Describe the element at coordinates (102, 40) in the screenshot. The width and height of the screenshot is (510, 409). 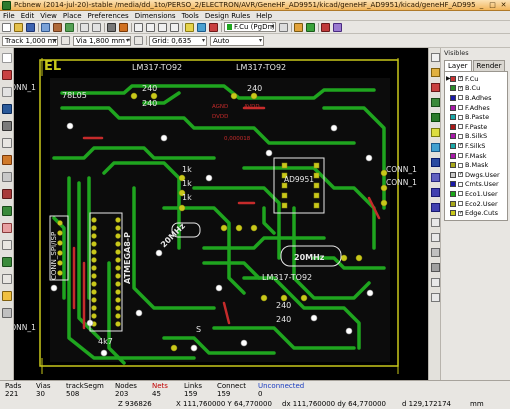
I see `via-size-select: Via 1,800 mm * ▾` at that location.